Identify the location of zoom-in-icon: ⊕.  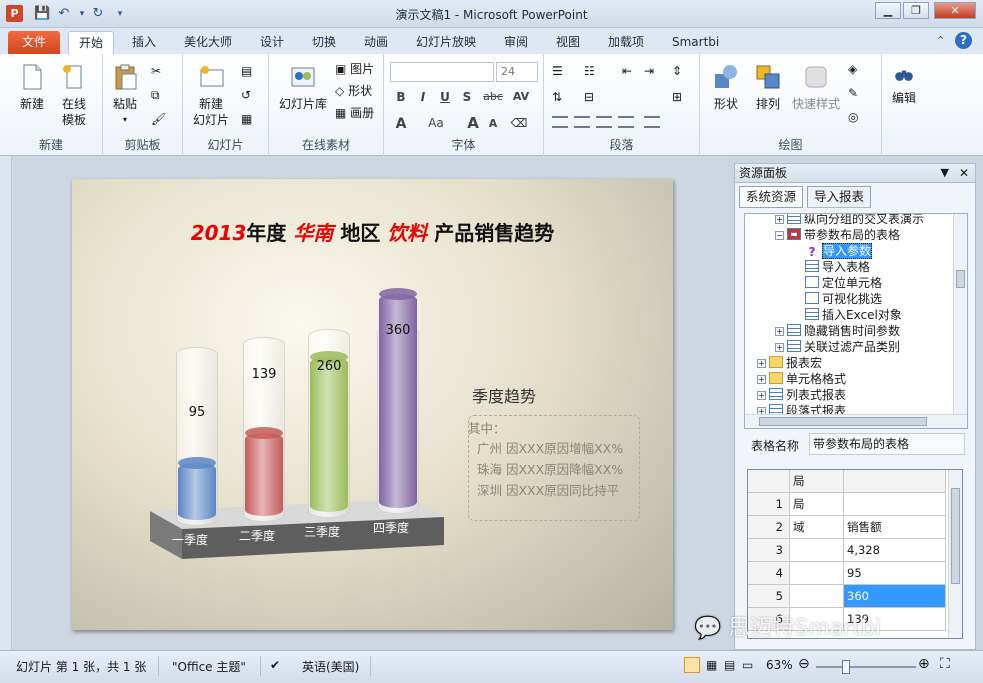
(924, 664).